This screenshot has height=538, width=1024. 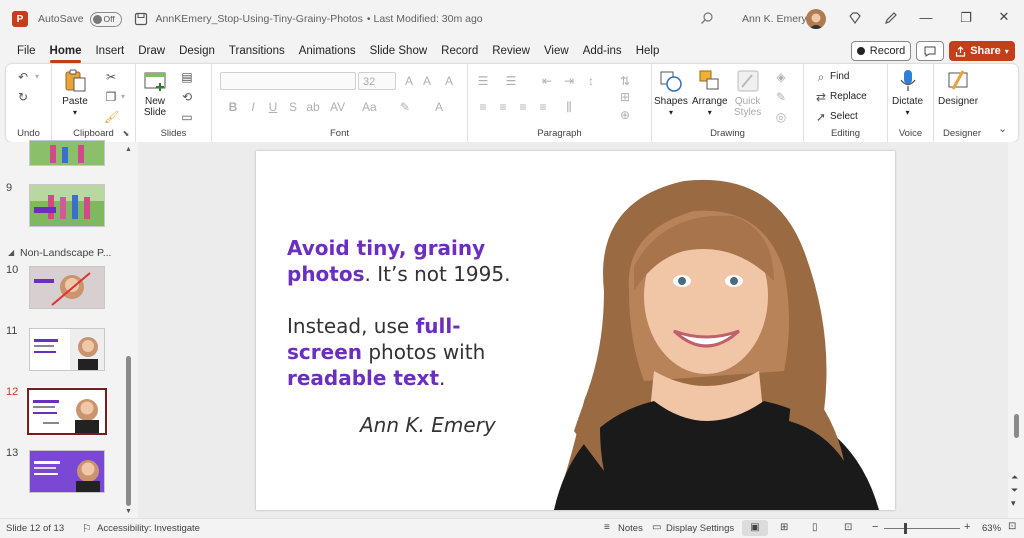 I want to click on slide-line-4: screen photos with, so click(x=386, y=352).